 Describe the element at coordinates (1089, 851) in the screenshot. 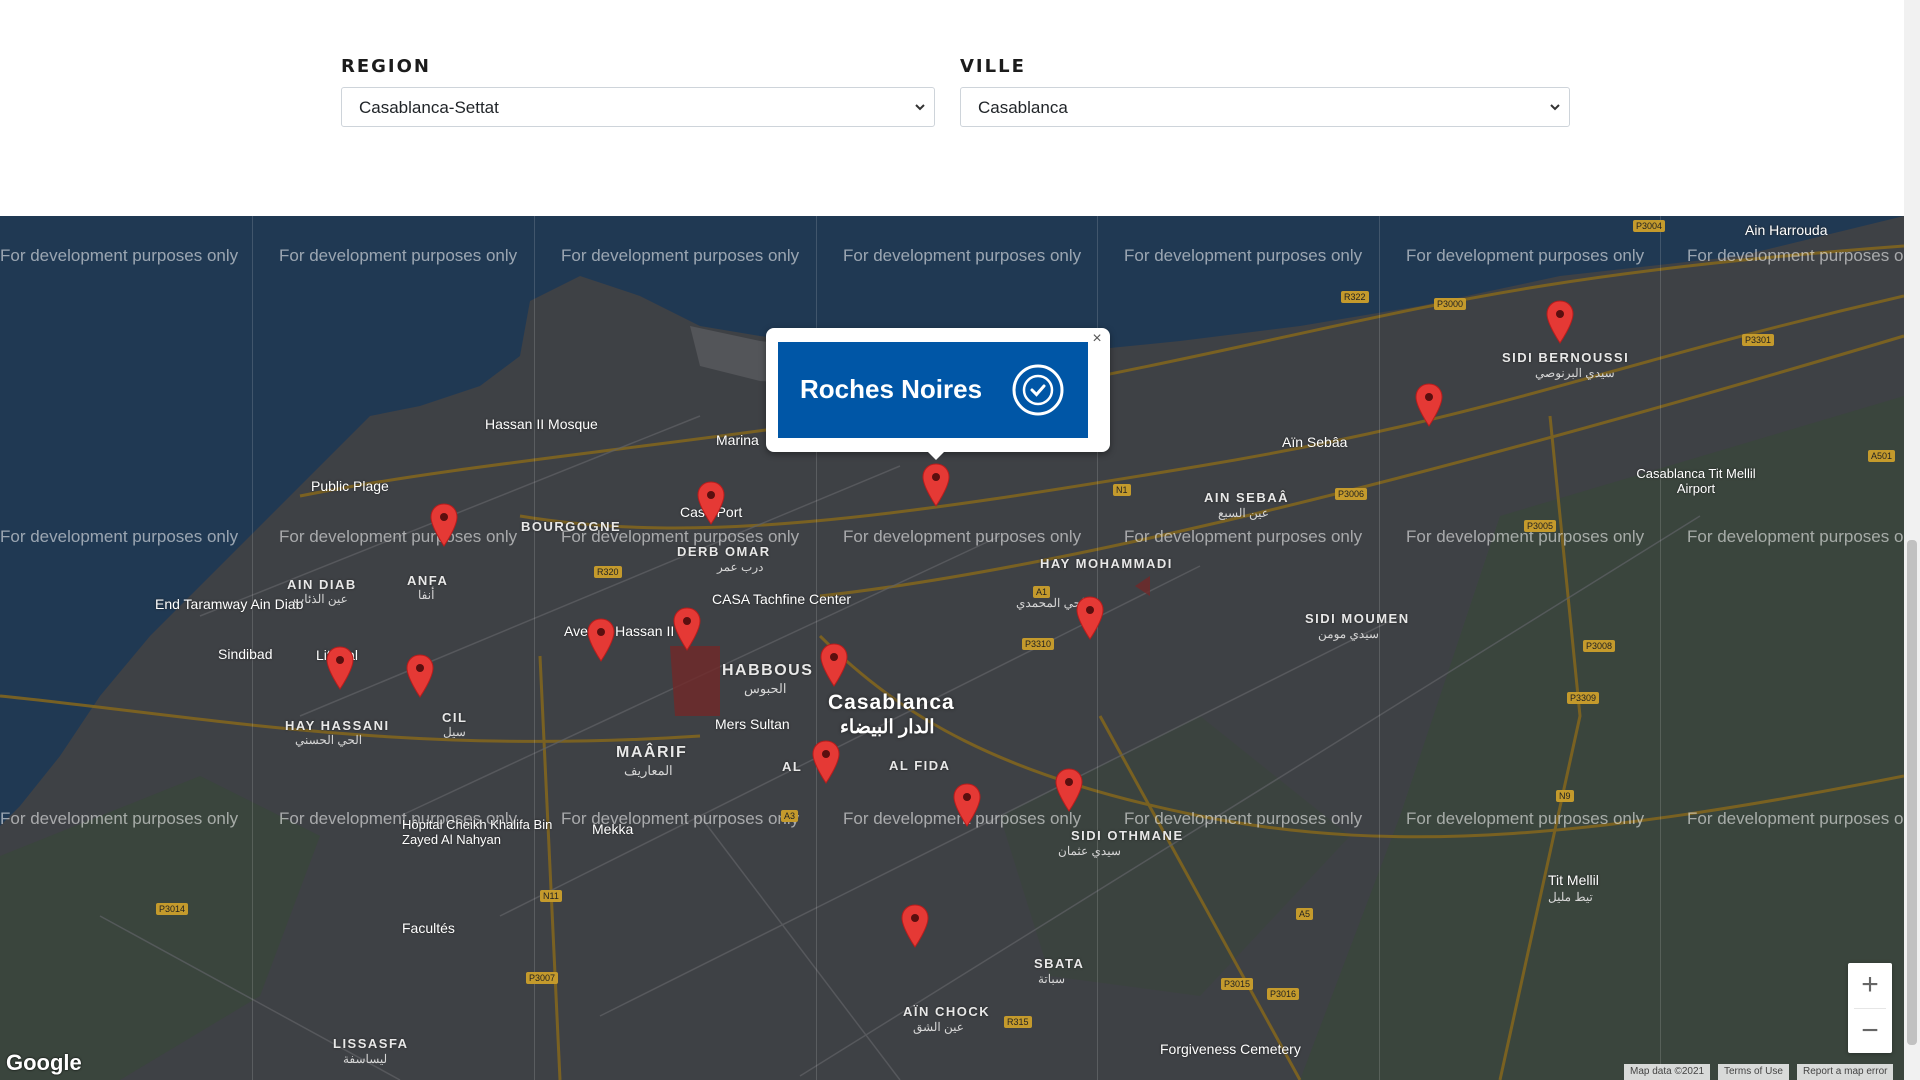

I see `district-sidi-othmane-ar: سيدي عثمان` at that location.